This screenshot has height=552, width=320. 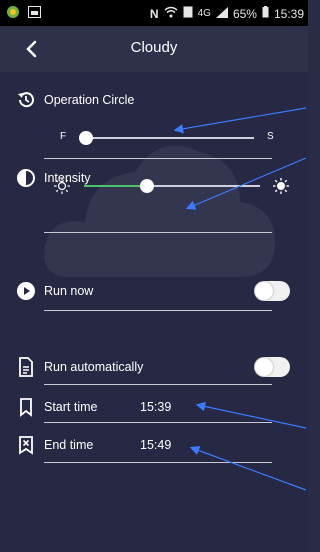 What do you see at coordinates (69, 445) in the screenshot?
I see `end-time-label: End time` at bounding box center [69, 445].